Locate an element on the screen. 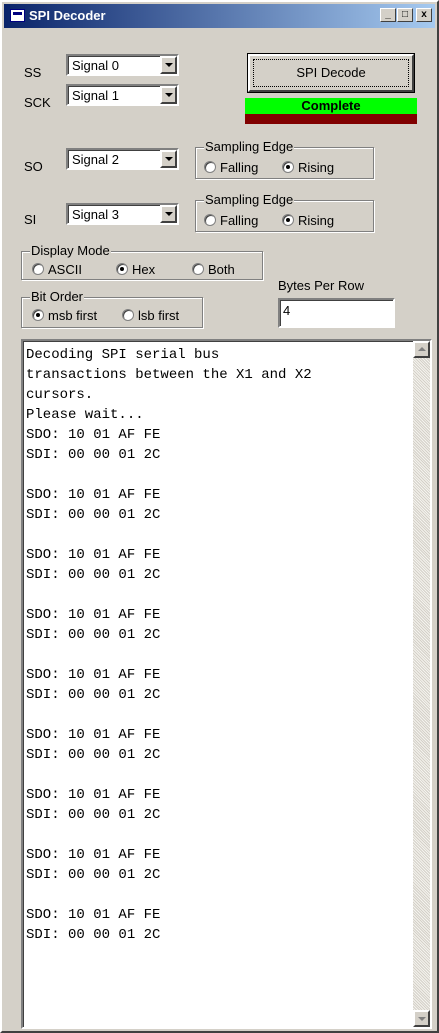  vertical-scrollbar is located at coordinates (421, 684).